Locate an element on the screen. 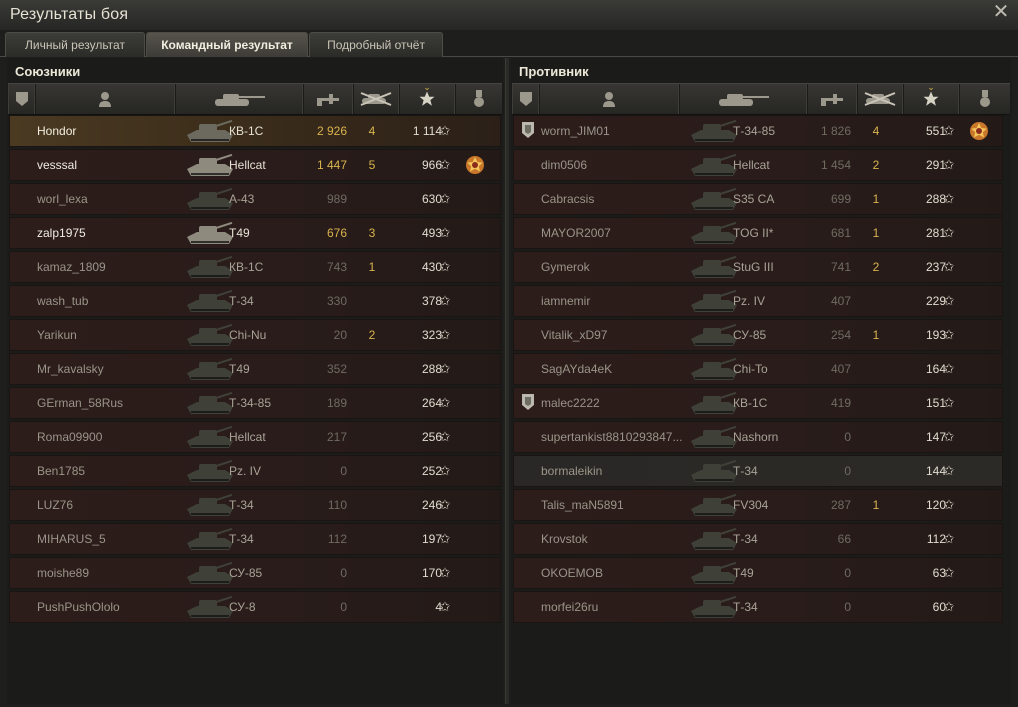 This screenshot has width=1018, height=707. player-name: iamnemir is located at coordinates (616, 301).